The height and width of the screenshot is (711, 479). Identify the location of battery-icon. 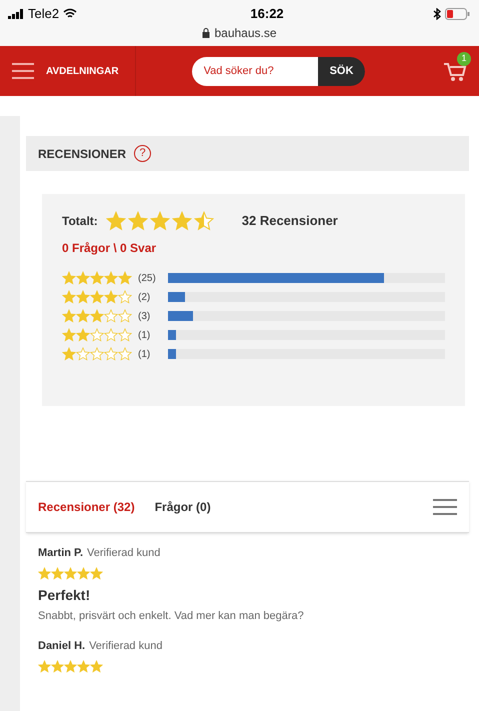
(457, 14).